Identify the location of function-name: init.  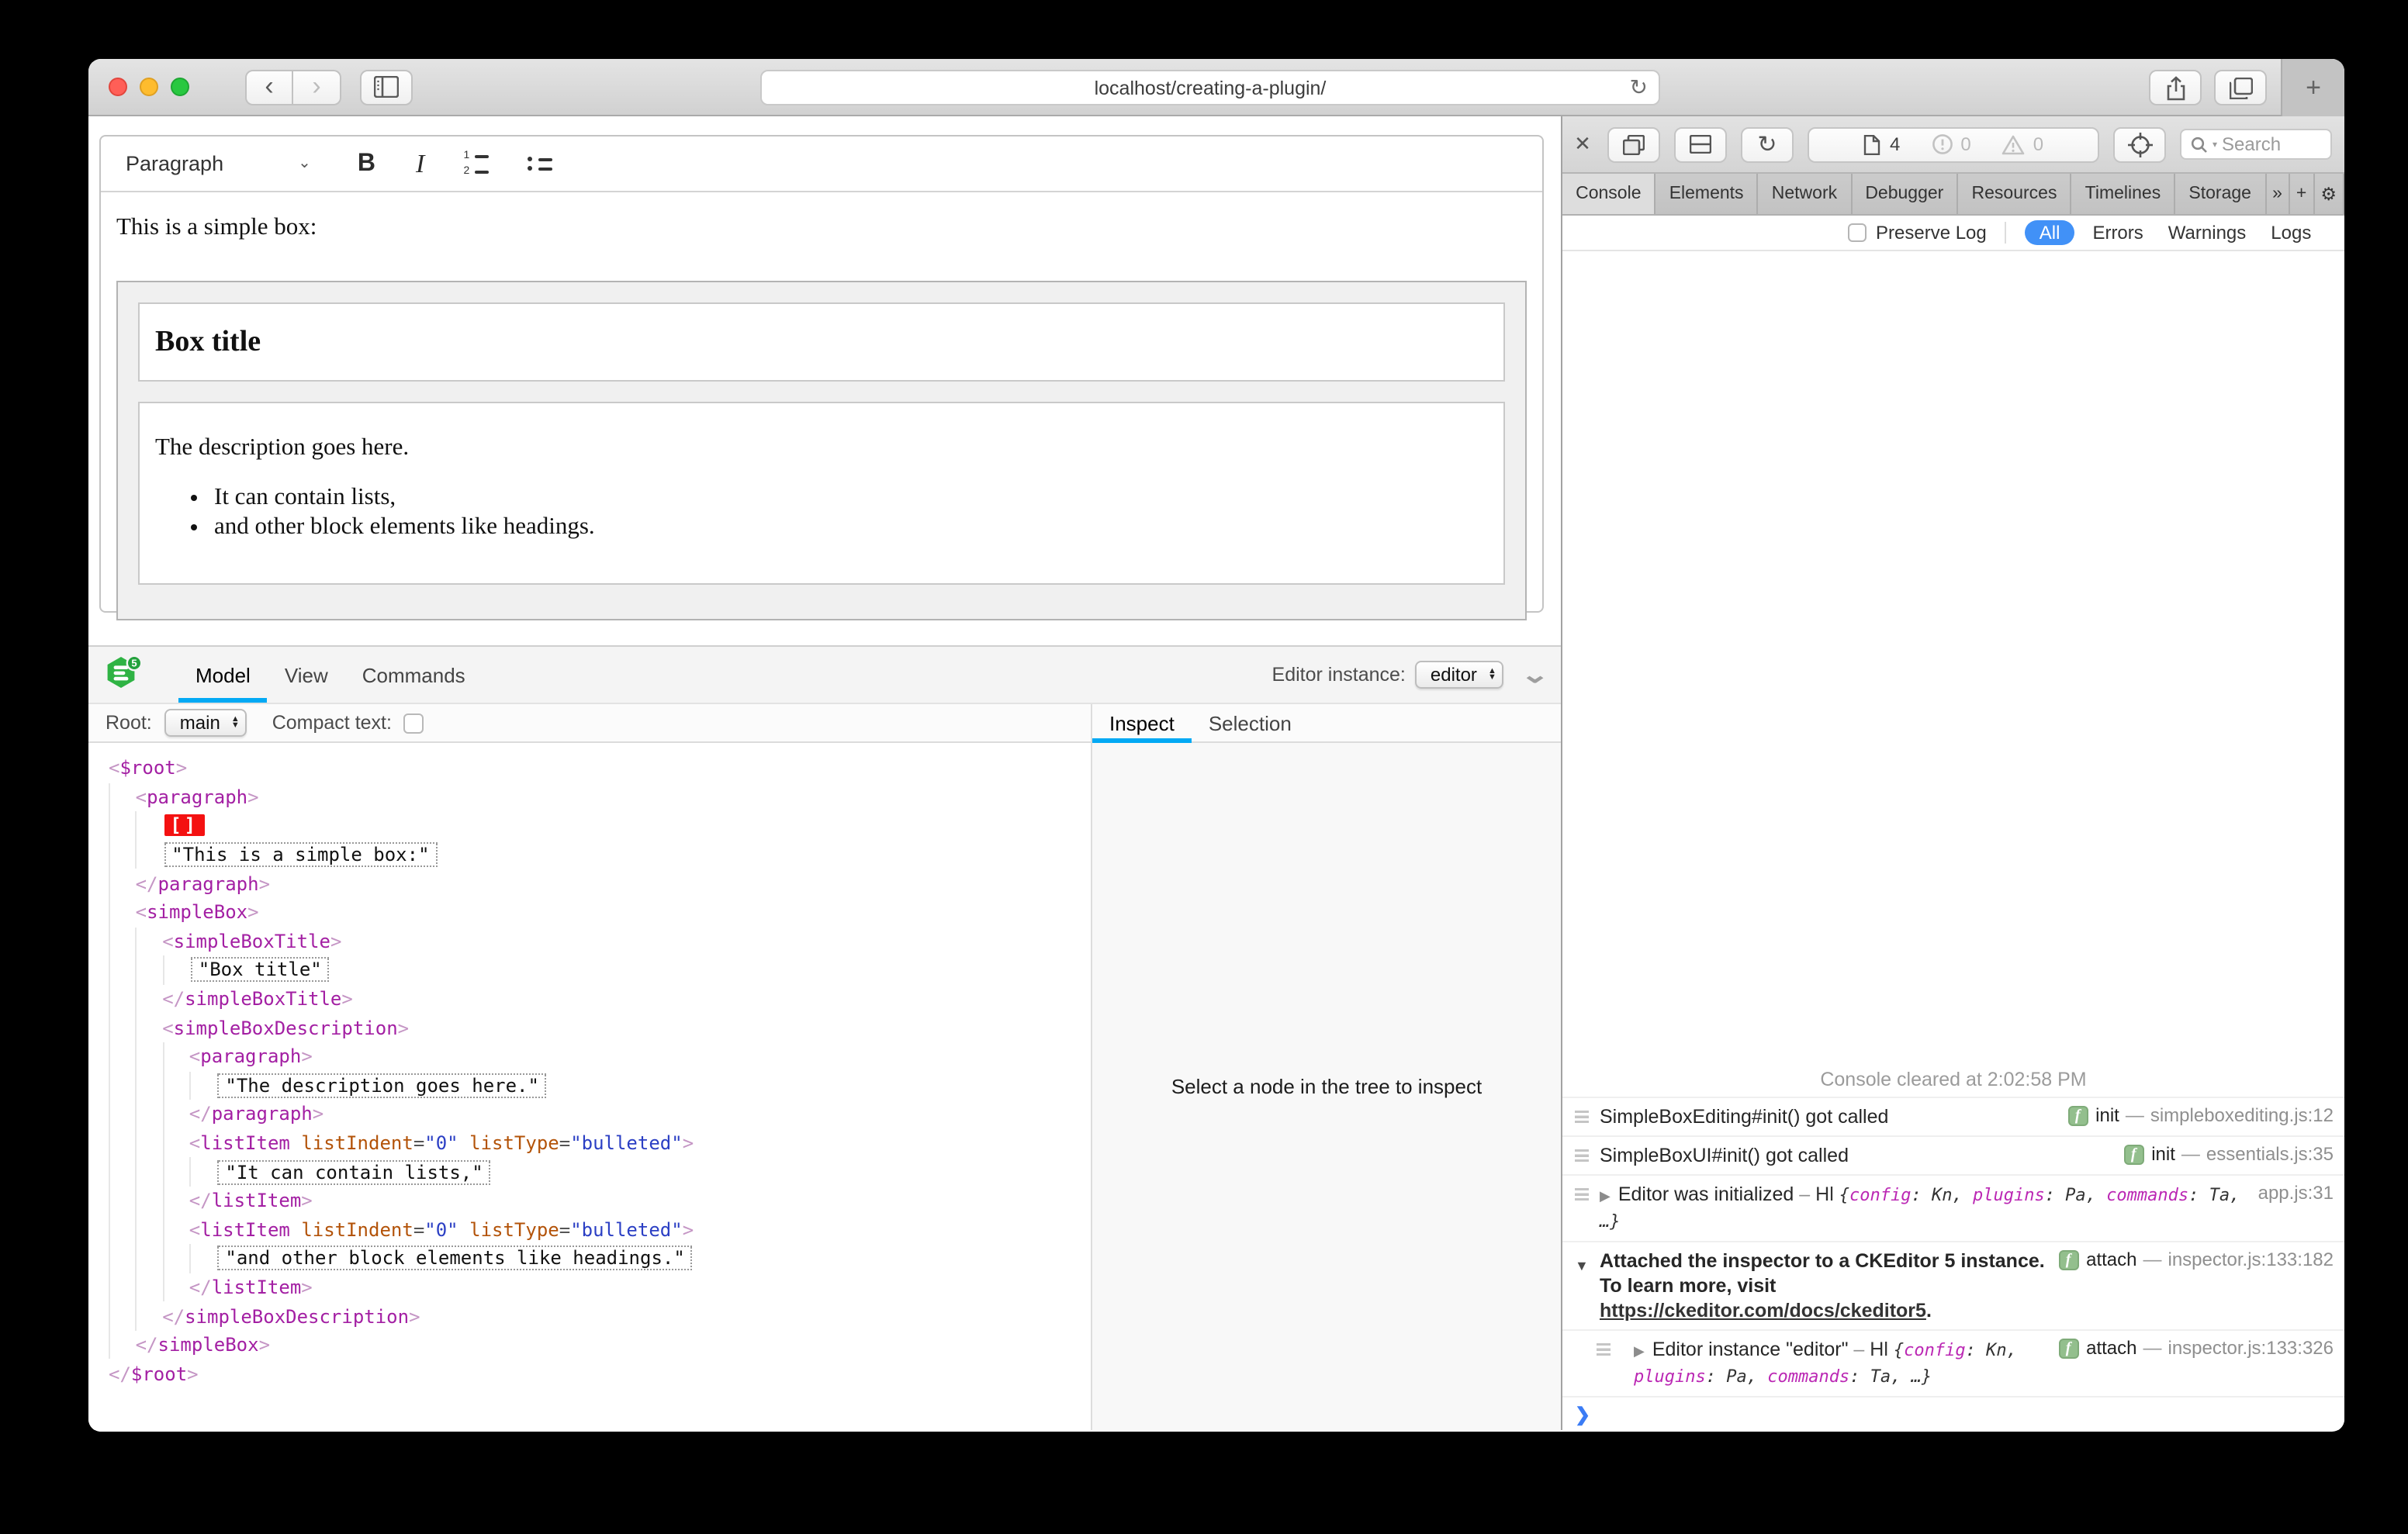
(2163, 1154).